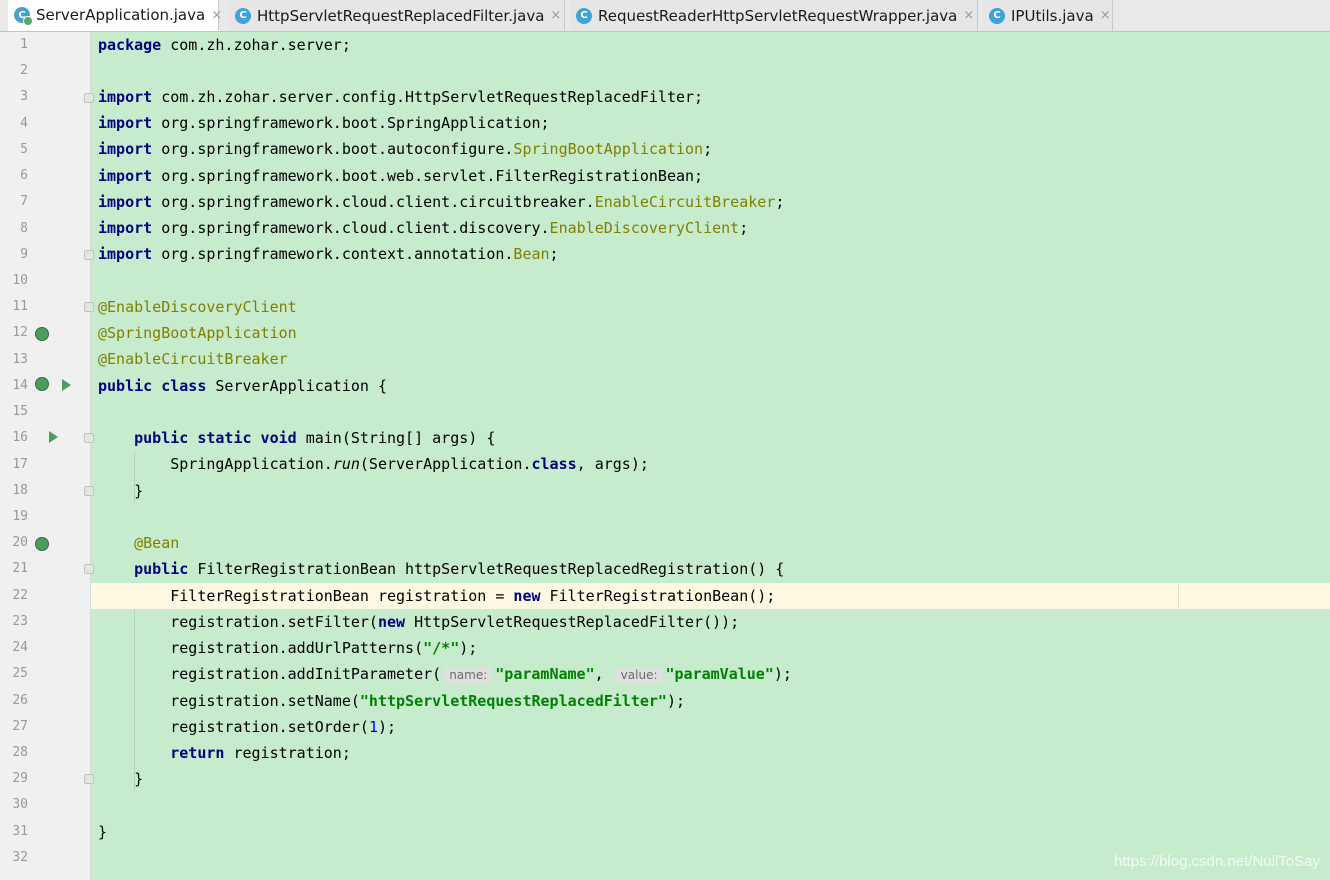  What do you see at coordinates (193, 359) in the screenshot?
I see `code-line-13: @EnableCircuitBreaker` at bounding box center [193, 359].